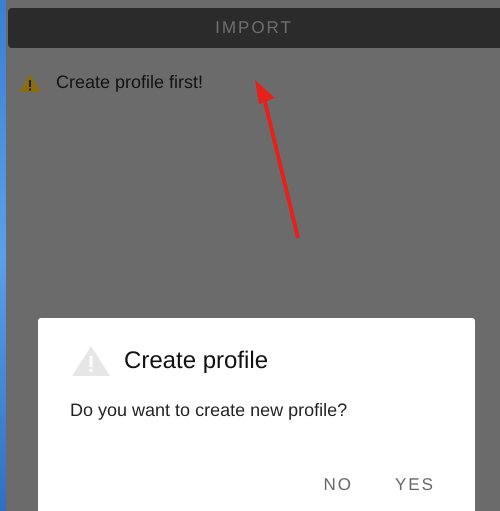 The height and width of the screenshot is (511, 500). What do you see at coordinates (414, 485) in the screenshot?
I see `dialog-button: YES` at bounding box center [414, 485].